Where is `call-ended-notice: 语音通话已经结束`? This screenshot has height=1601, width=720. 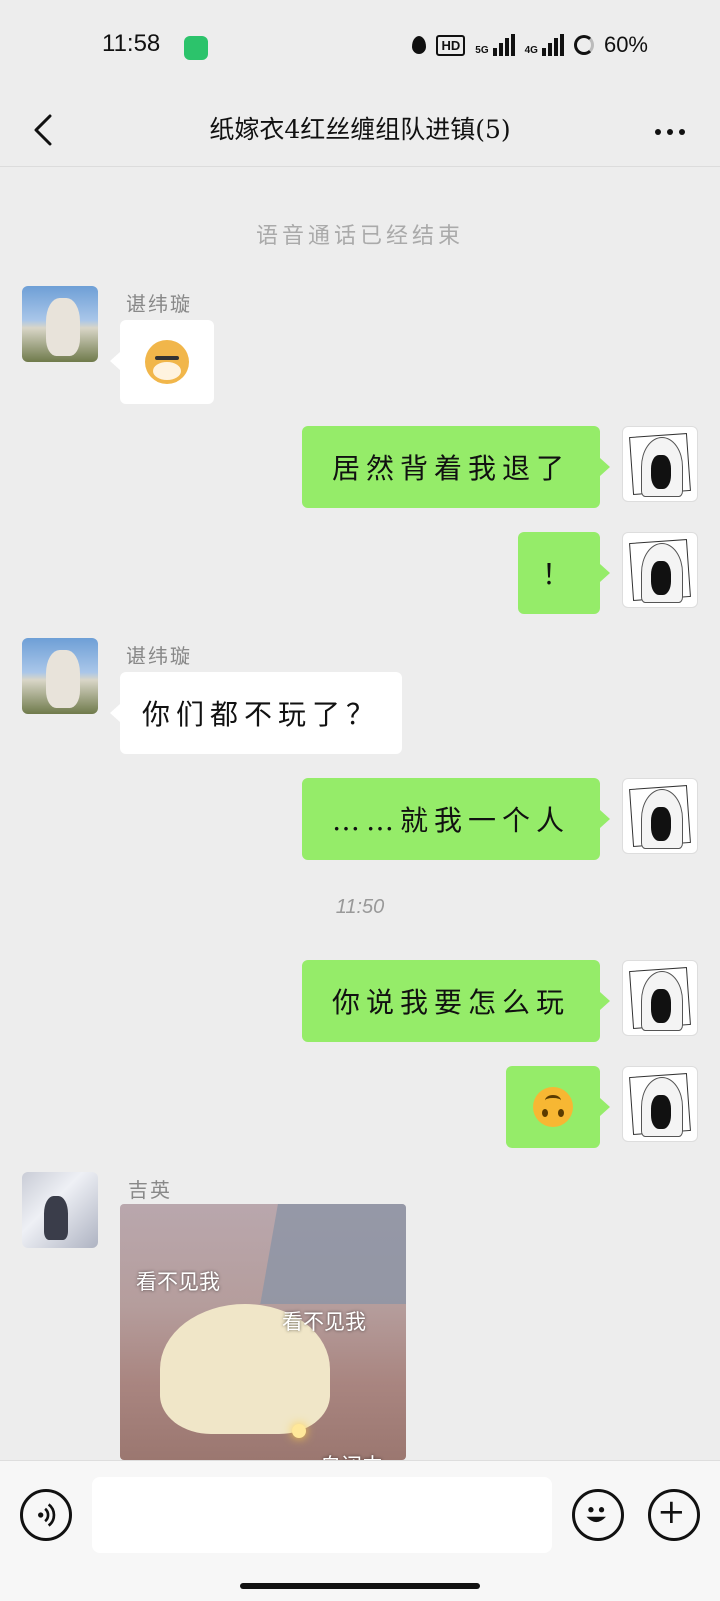 call-ended-notice: 语音通话已经结束 is located at coordinates (359, 236).